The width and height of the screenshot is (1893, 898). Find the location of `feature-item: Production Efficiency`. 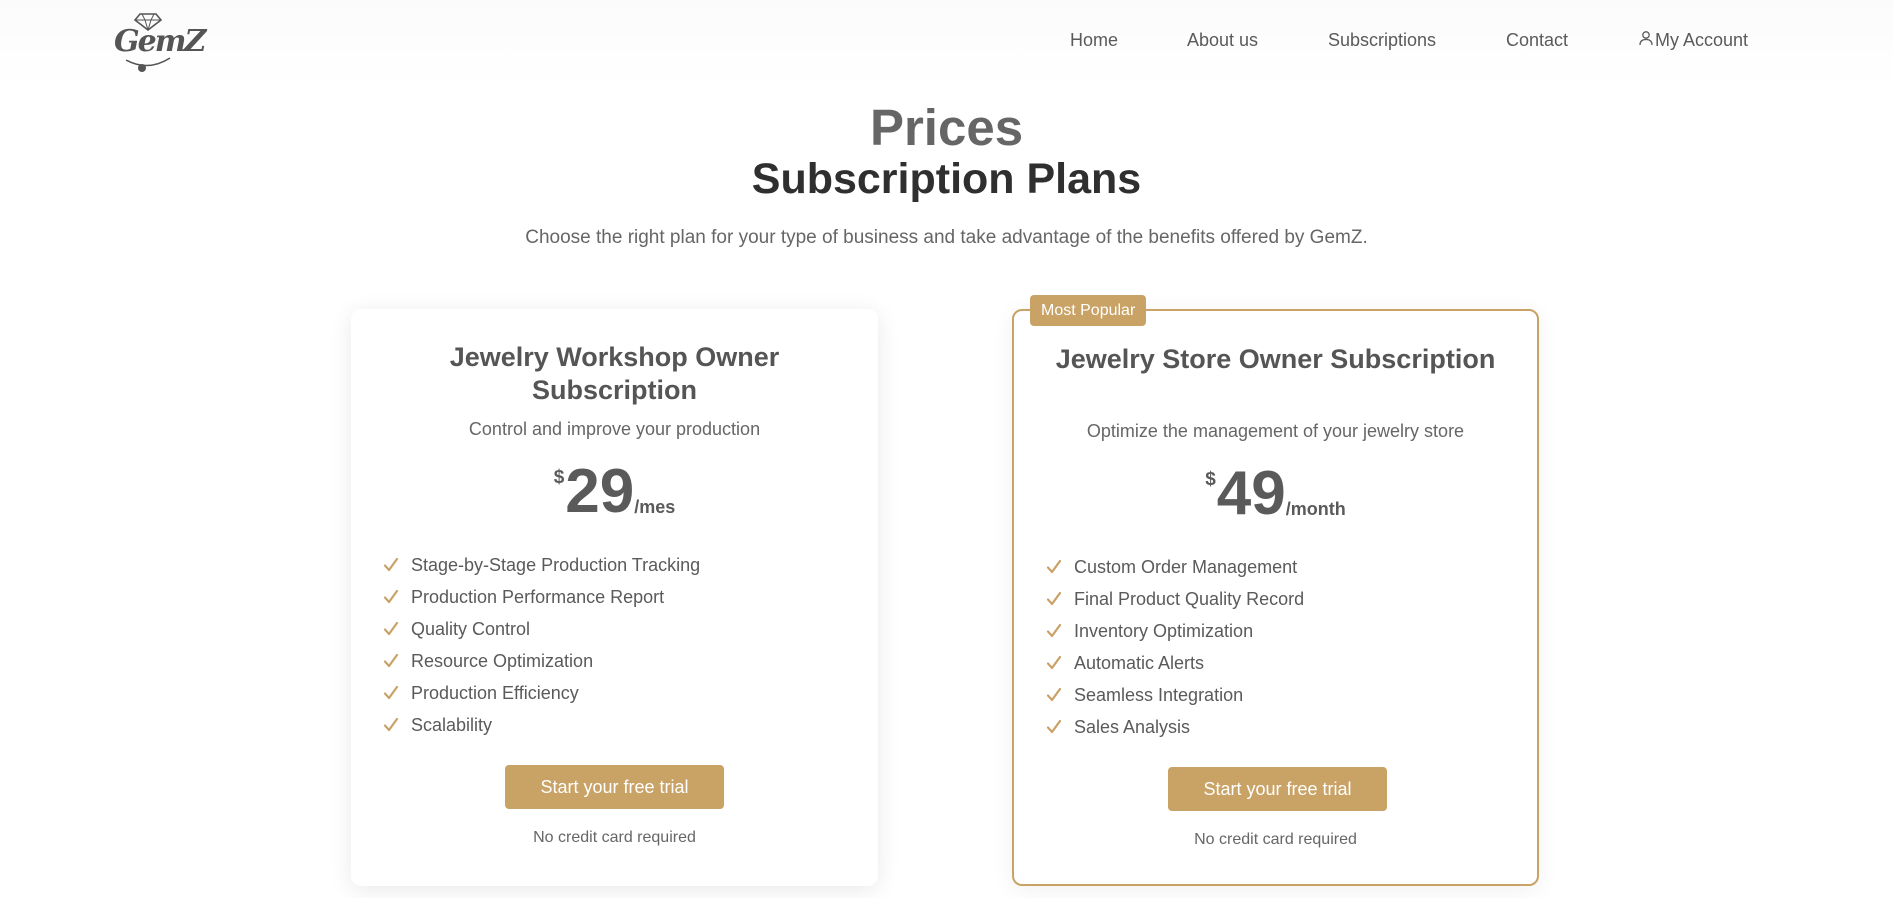

feature-item: Production Efficiency is located at coordinates (541, 693).